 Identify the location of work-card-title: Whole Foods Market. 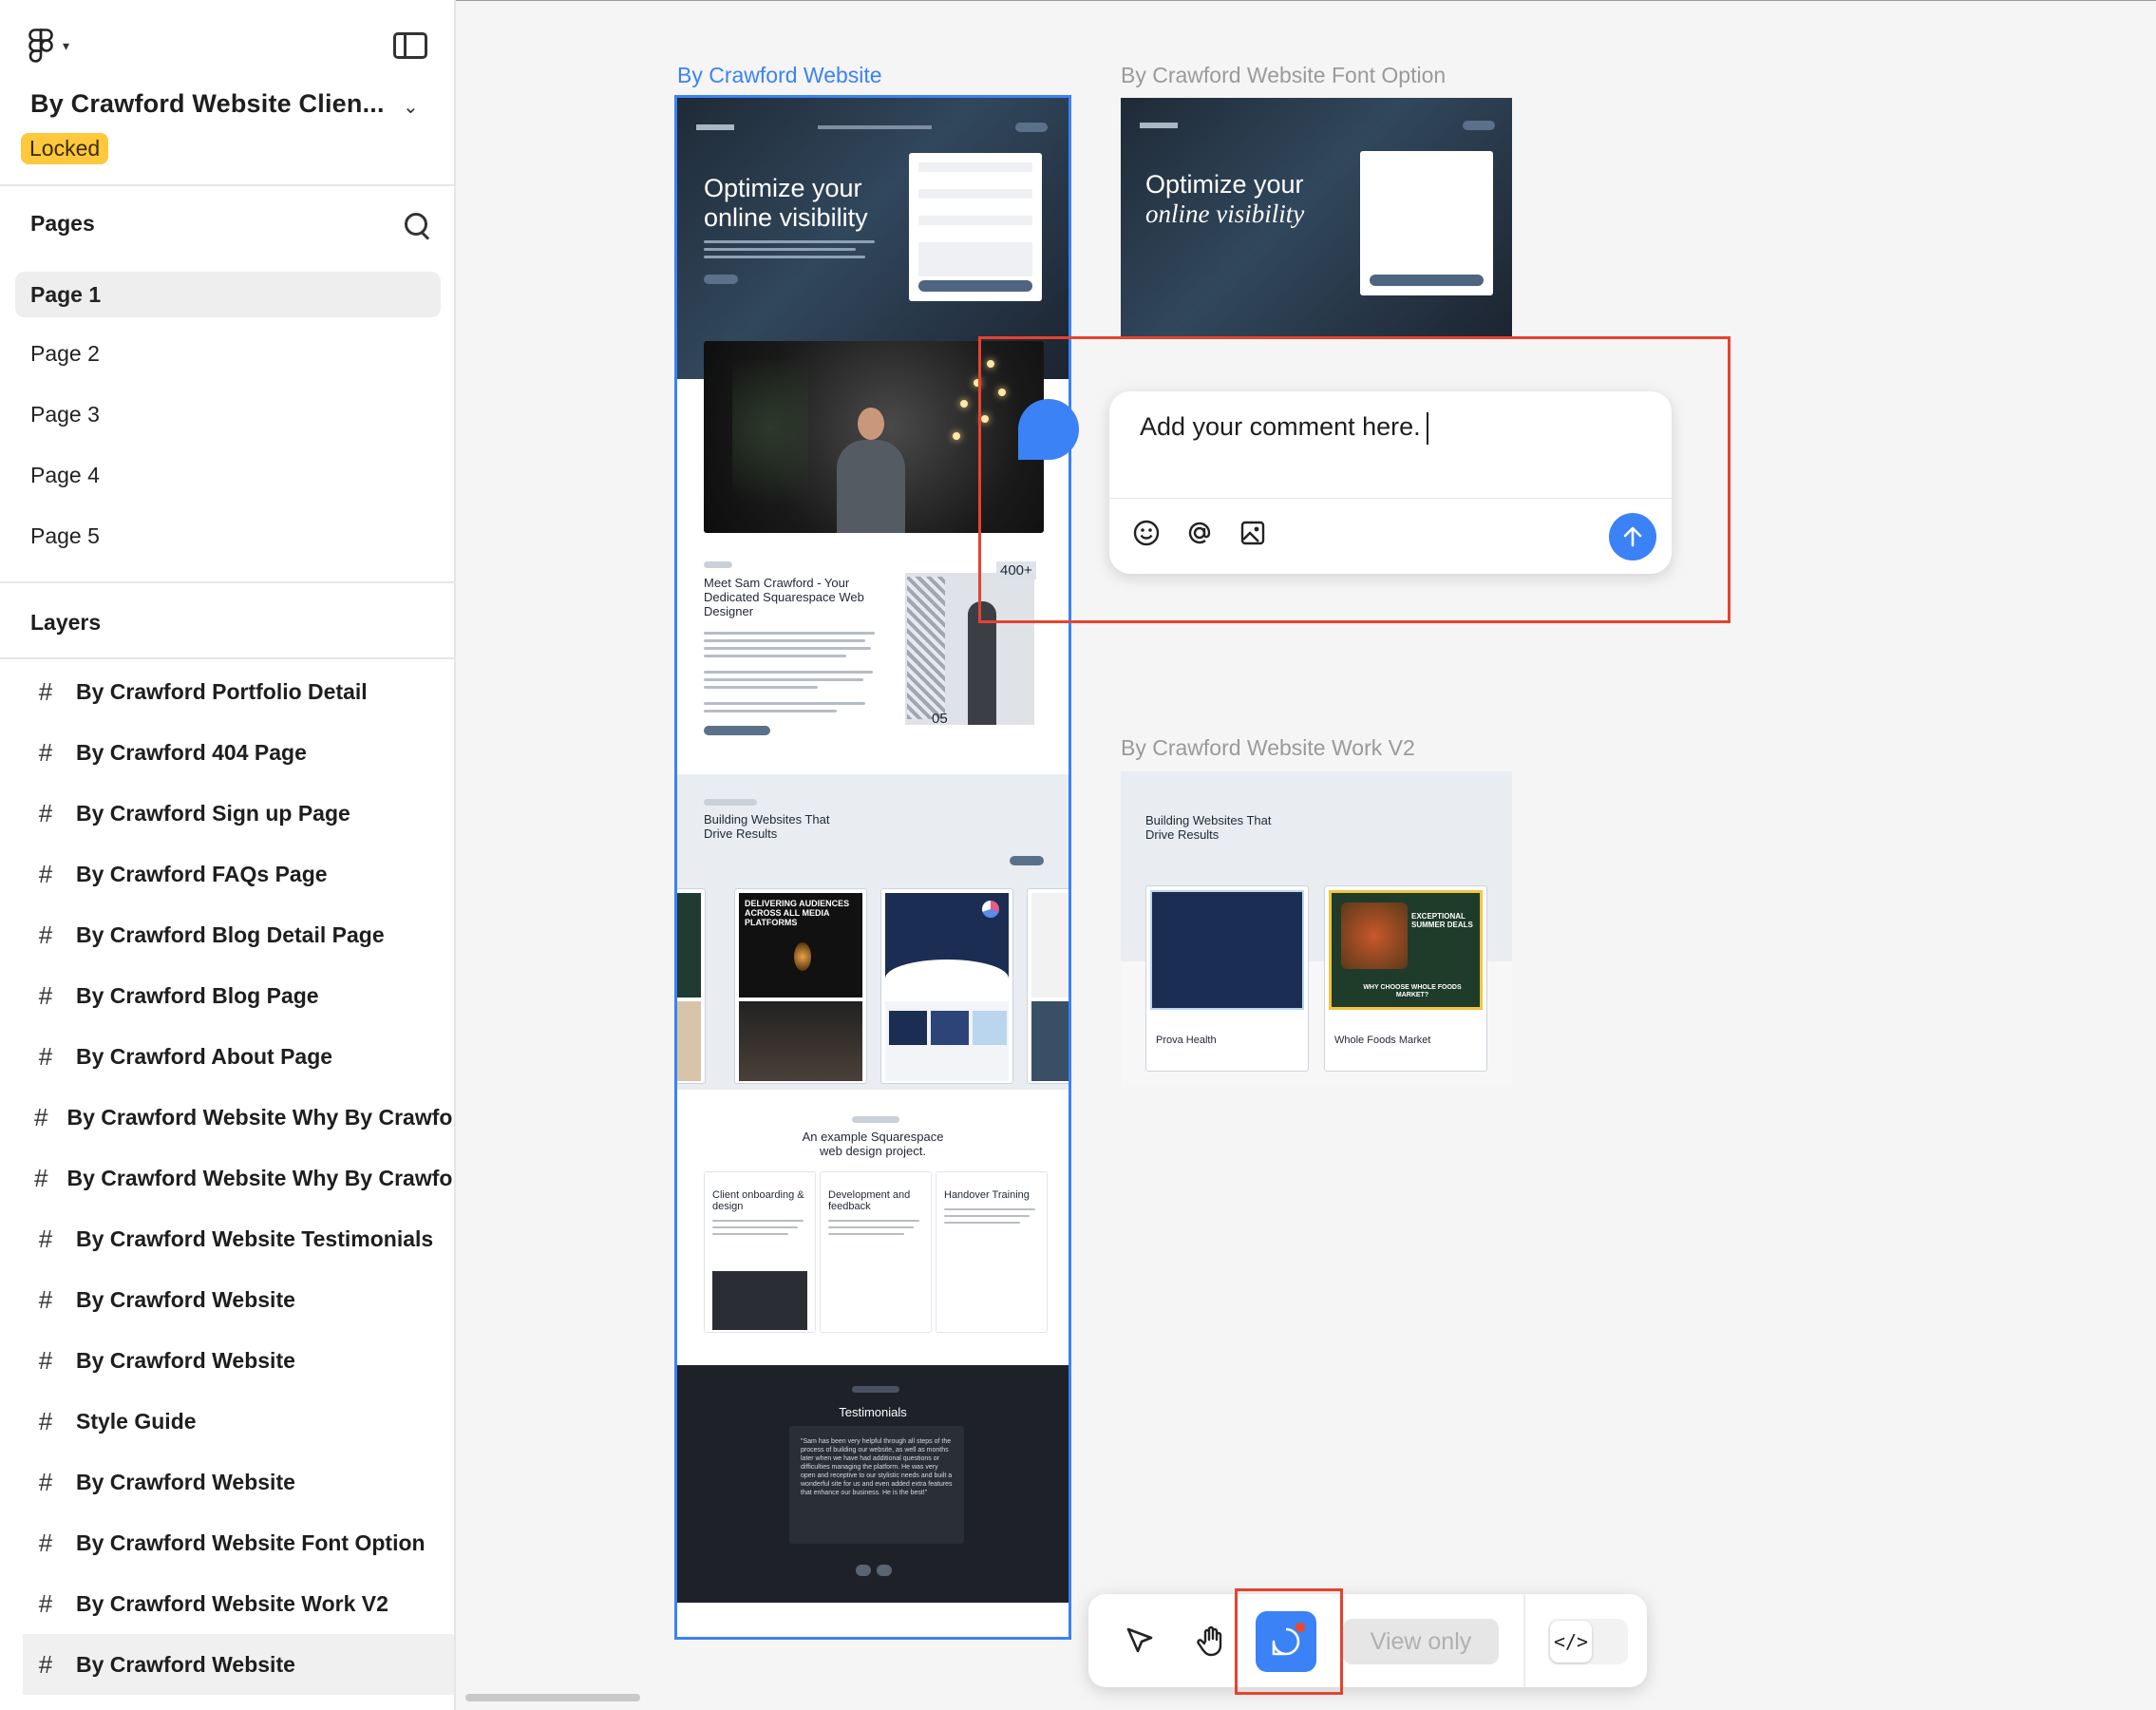
(1383, 1040).